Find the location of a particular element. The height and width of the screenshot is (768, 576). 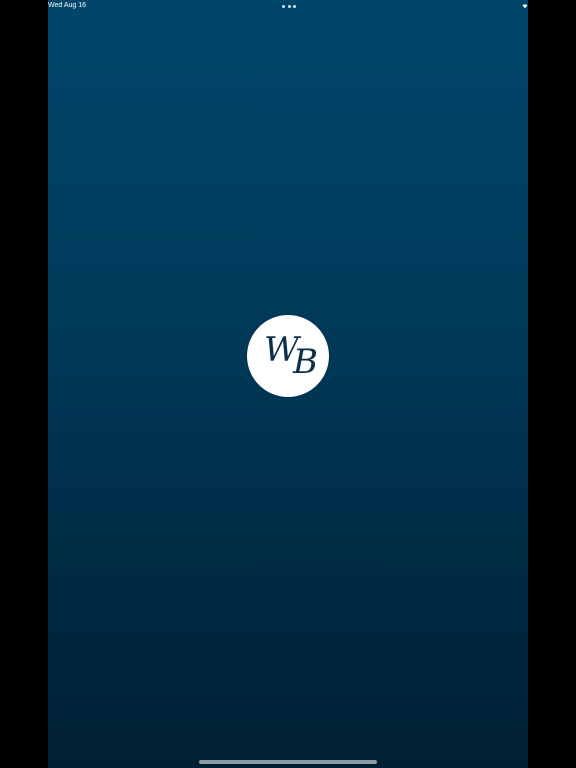

app-logo: WB is located at coordinates (288, 356).